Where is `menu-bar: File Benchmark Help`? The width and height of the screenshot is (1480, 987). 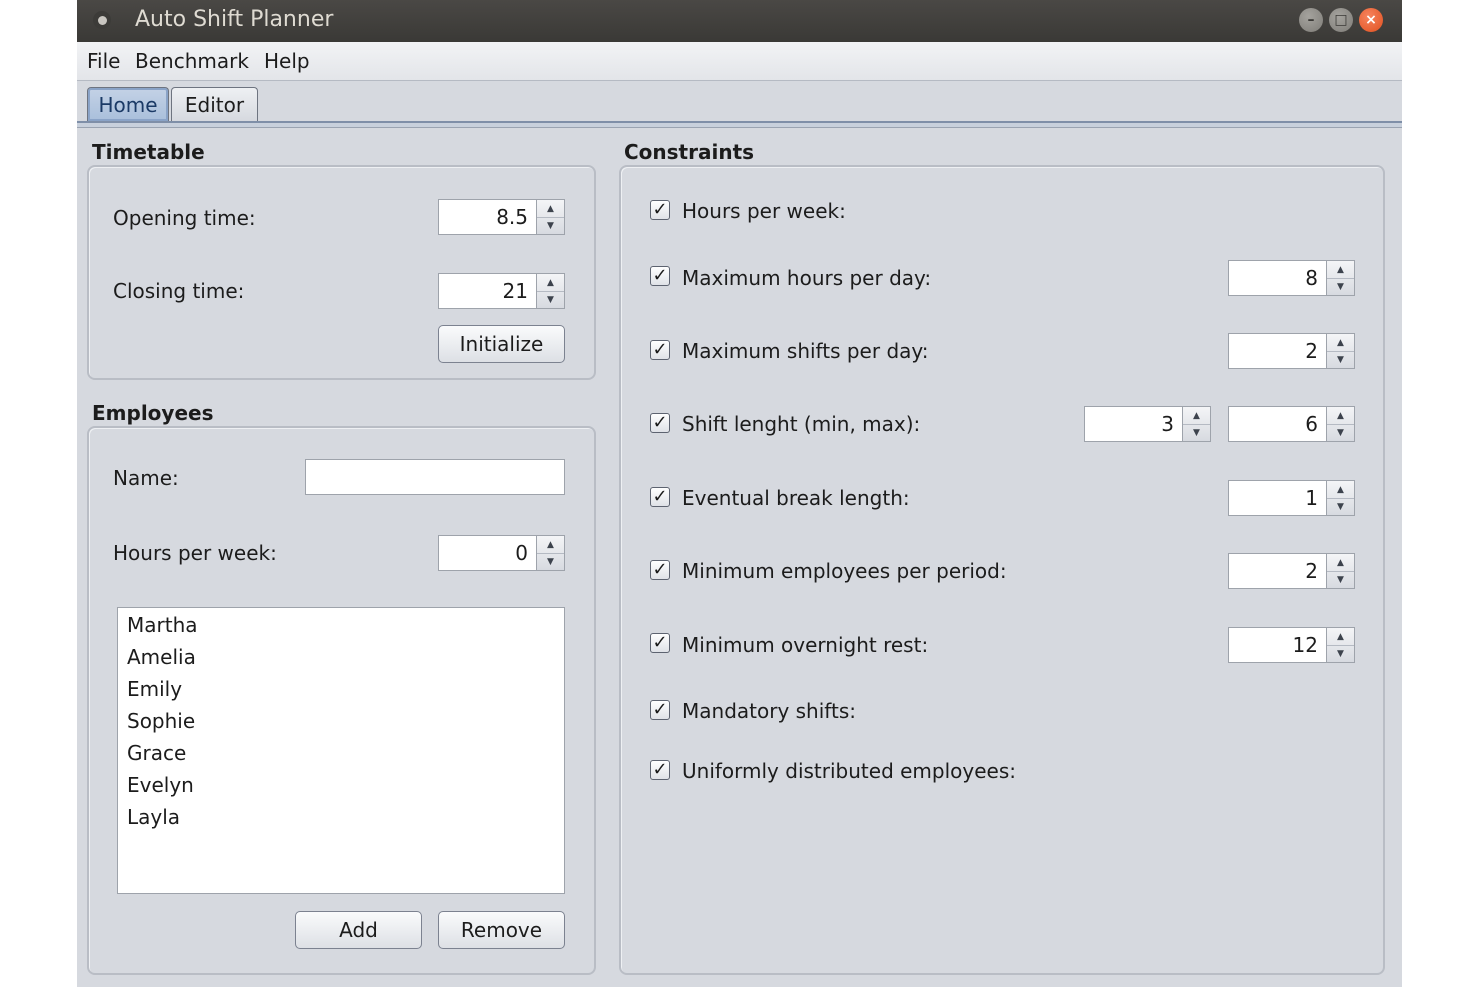
menu-bar: File Benchmark Help is located at coordinates (739, 61).